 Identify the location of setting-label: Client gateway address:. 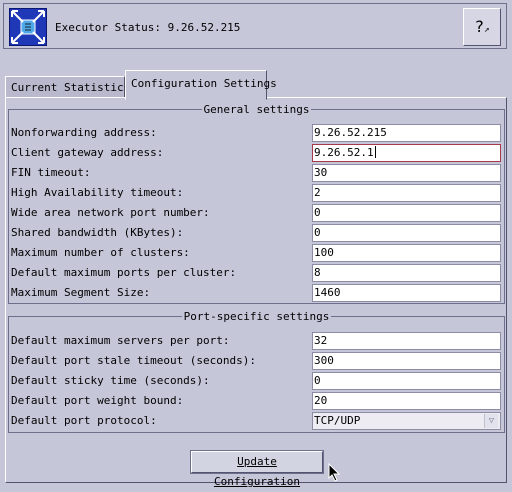
(87, 152).